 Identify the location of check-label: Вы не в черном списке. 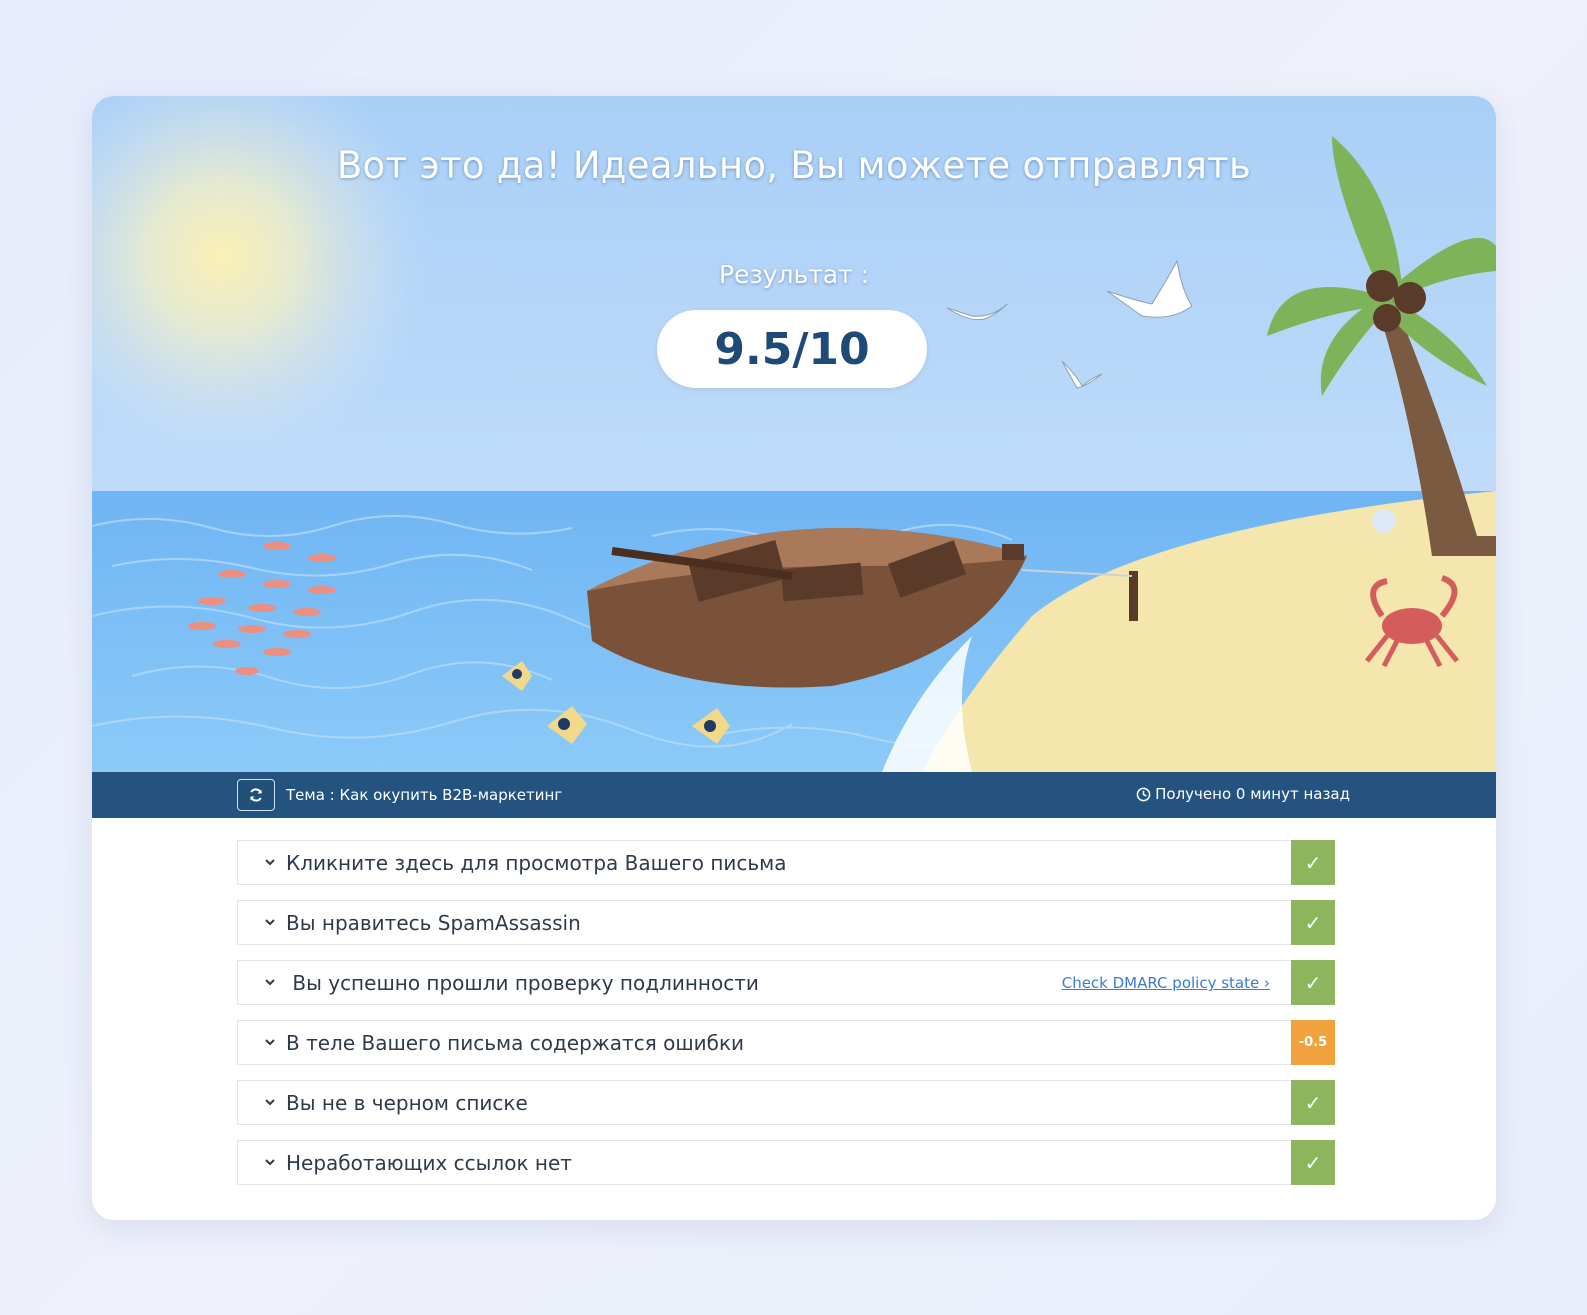
(407, 1103).